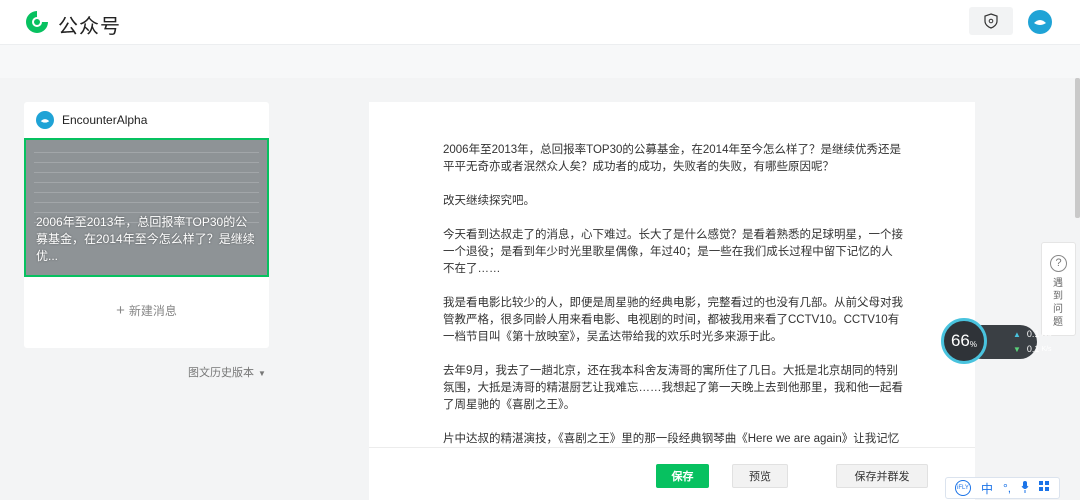 This screenshot has width=1080, height=500. I want to click on top-bar: 公众号, so click(540, 22).